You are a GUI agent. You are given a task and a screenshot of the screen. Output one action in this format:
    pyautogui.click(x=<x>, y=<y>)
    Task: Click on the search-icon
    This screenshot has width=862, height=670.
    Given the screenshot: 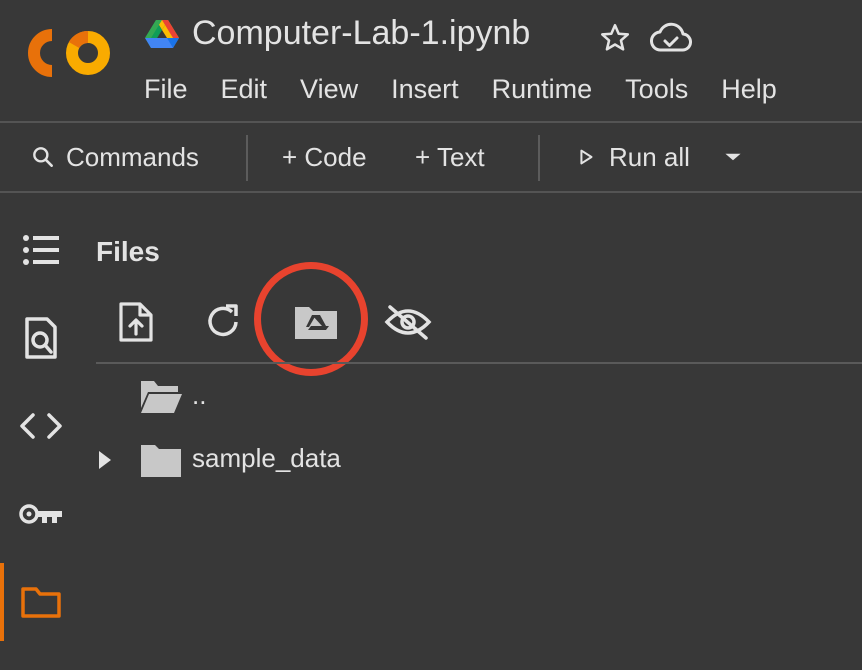 What is the action you would take?
    pyautogui.click(x=43, y=157)
    